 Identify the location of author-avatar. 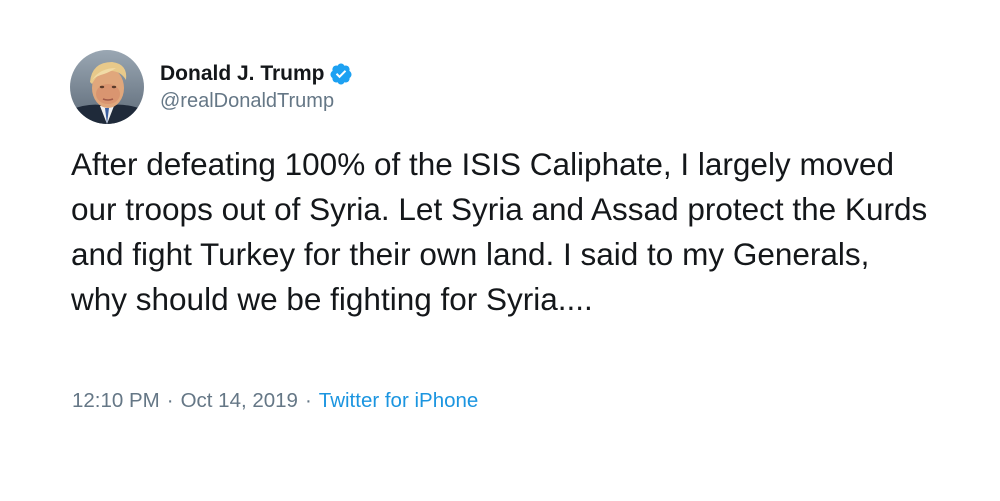
(107, 87).